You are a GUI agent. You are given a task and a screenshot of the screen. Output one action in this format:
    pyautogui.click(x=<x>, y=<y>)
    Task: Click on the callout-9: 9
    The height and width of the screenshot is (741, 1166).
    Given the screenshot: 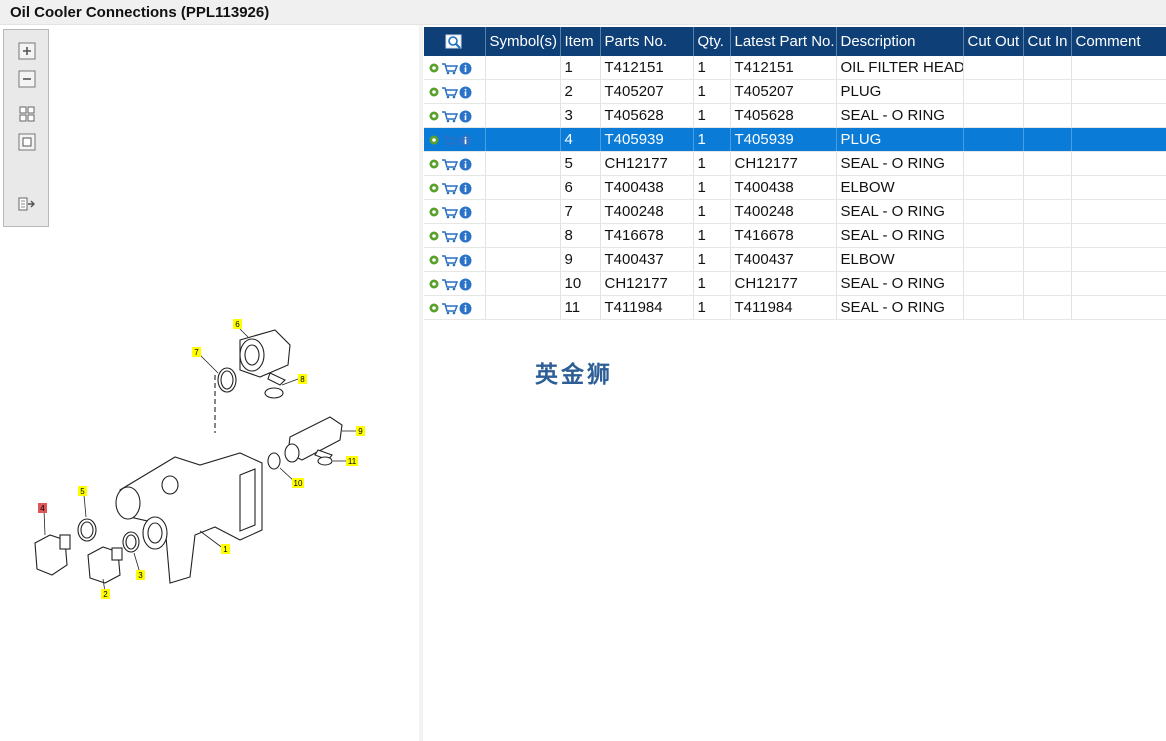 What is the action you would take?
    pyautogui.click(x=360, y=431)
    